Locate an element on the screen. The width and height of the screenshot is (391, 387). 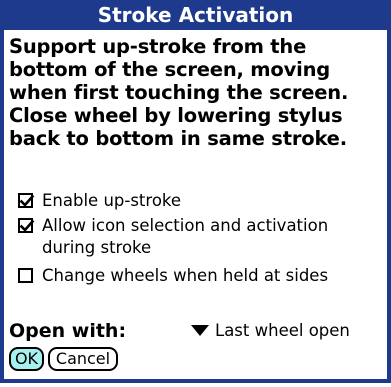
open-with-label: Open with: is located at coordinates (68, 331).